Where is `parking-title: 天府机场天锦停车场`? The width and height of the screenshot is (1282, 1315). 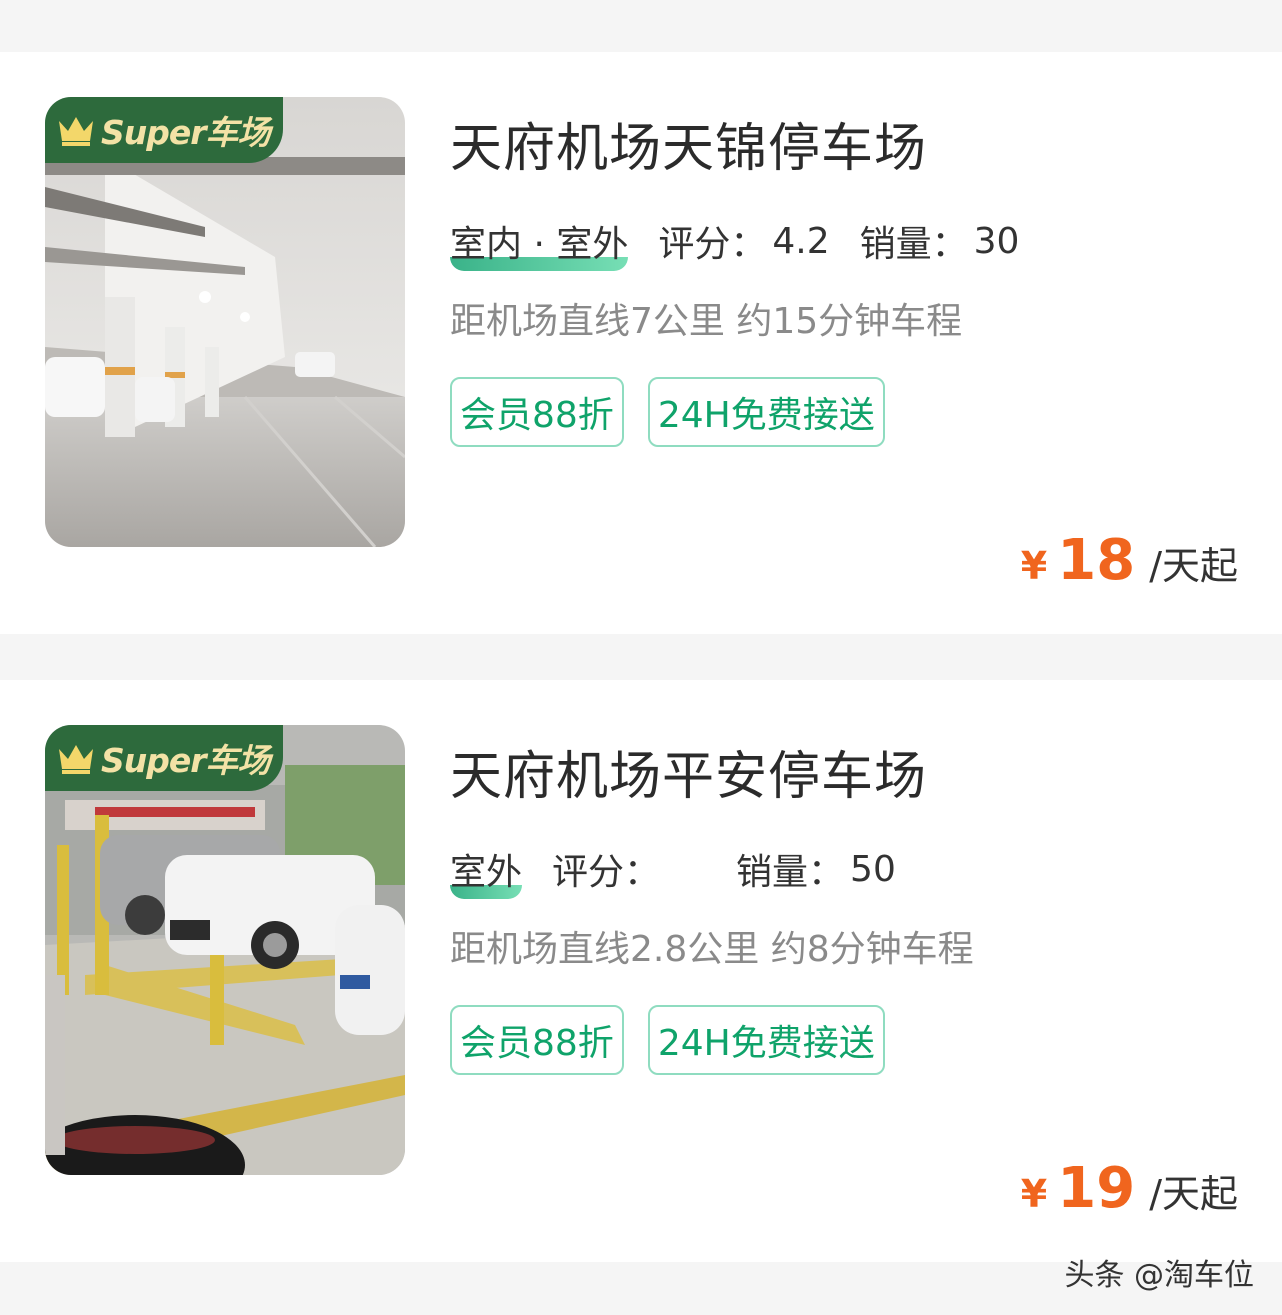 parking-title: 天府机场天锦停车场 is located at coordinates (688, 143).